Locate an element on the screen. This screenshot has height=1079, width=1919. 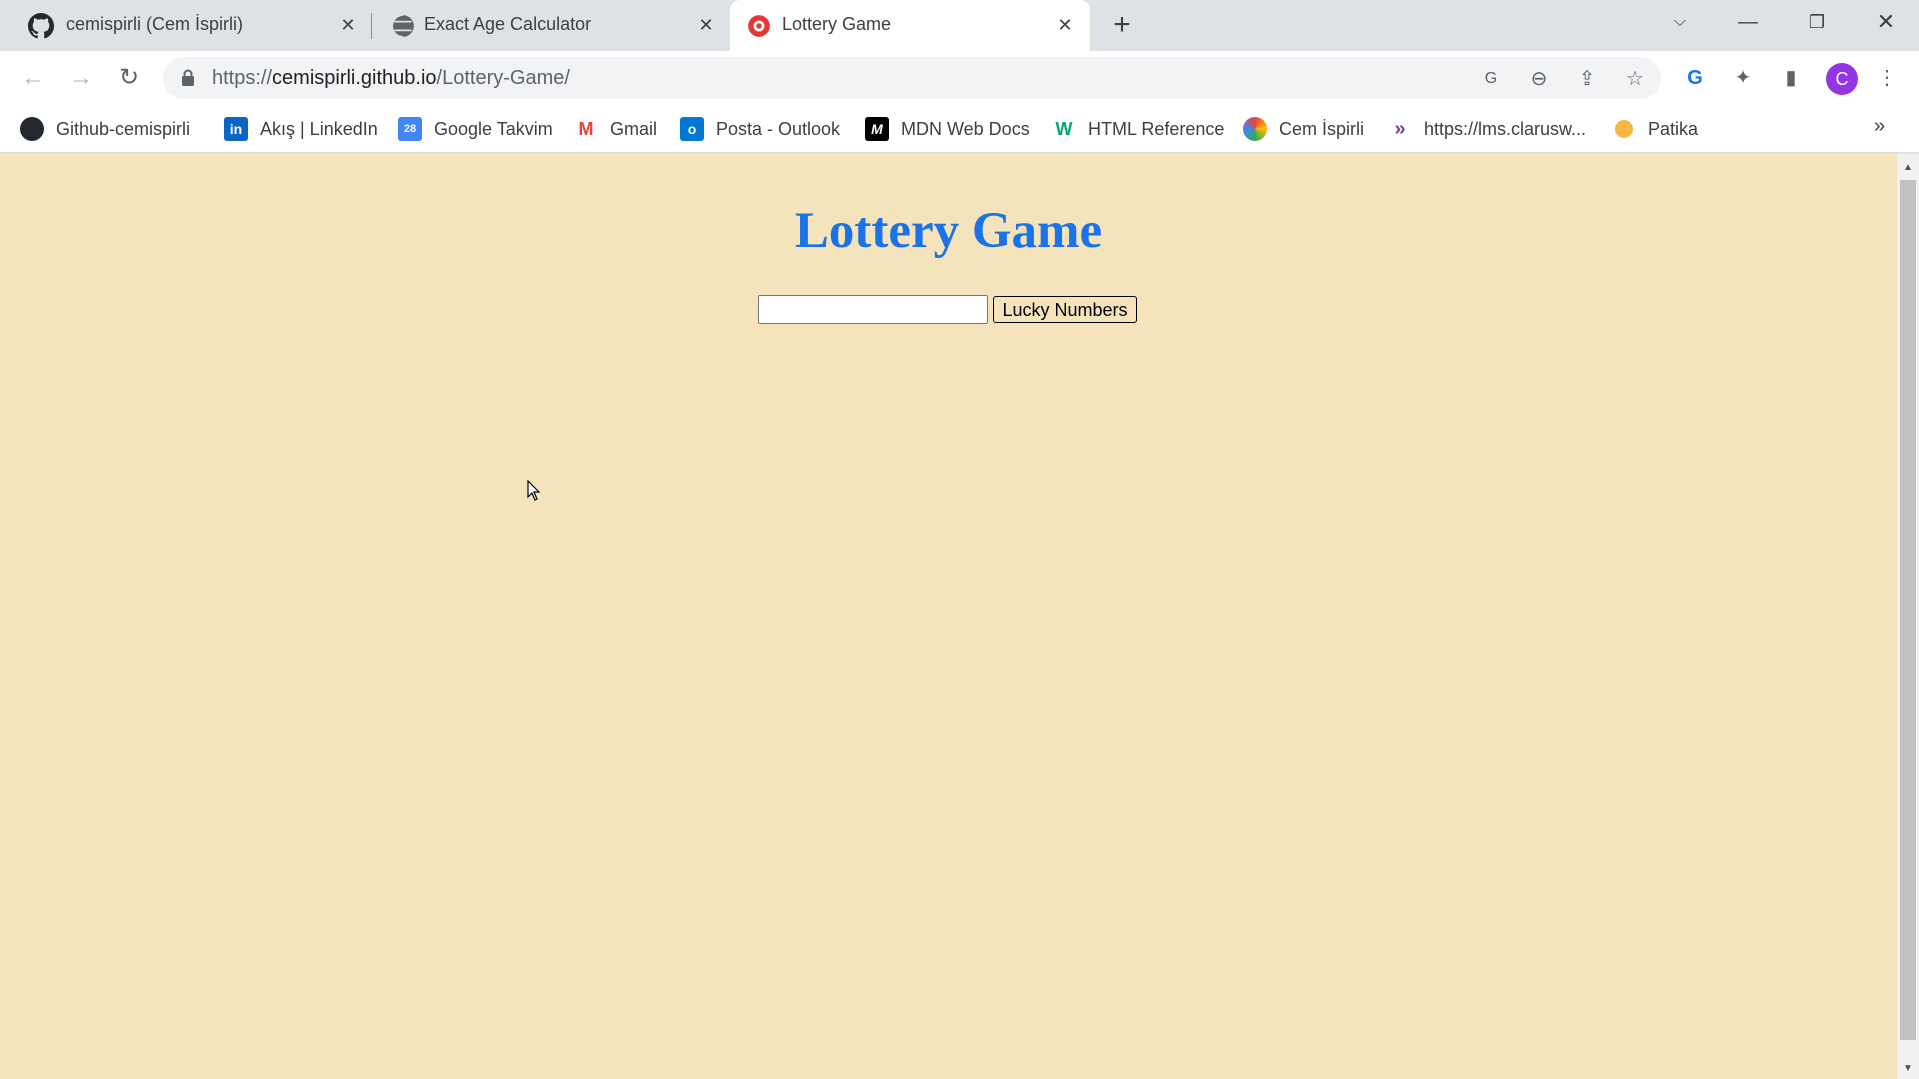
new-tab-icon: + is located at coordinates (1122, 26).